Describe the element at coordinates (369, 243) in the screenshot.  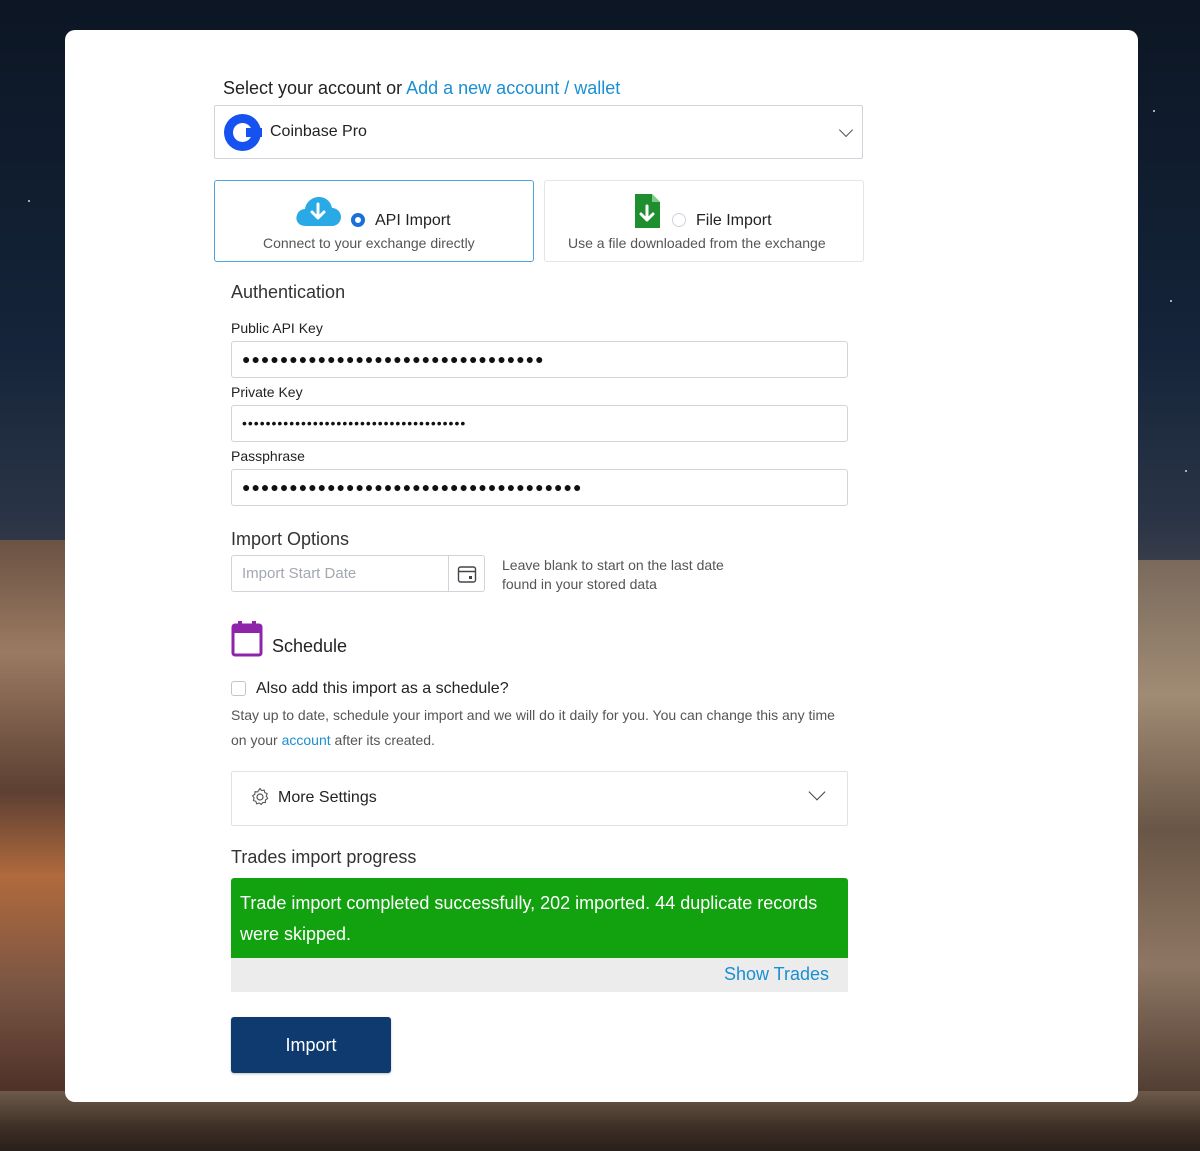
I see `api-import-subtitle: Connect to your exchange directly` at that location.